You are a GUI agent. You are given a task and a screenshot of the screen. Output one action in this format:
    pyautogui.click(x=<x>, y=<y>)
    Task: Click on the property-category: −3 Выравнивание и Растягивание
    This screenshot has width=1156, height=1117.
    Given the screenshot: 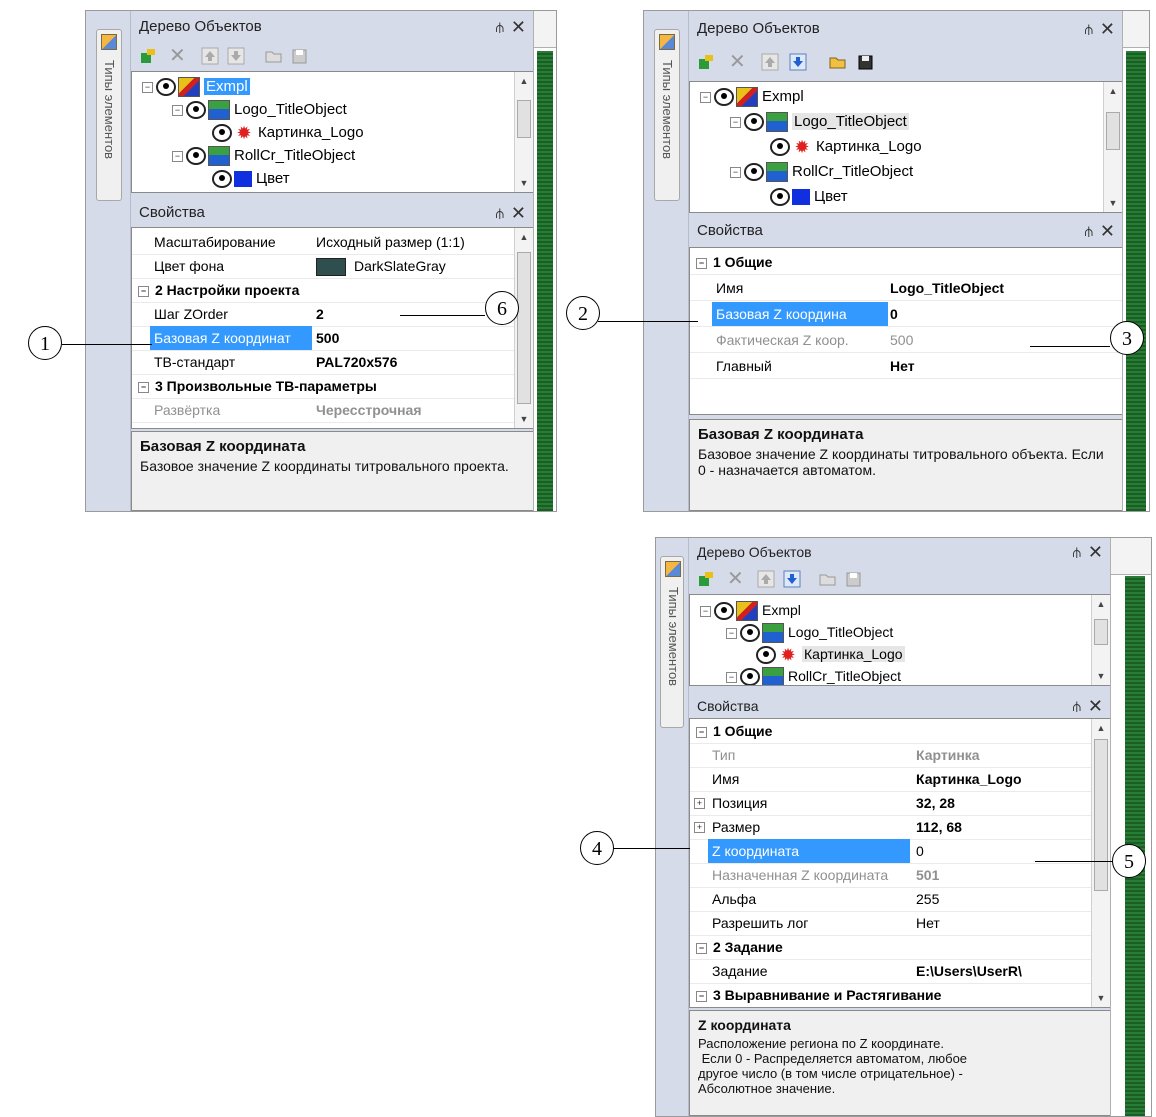 What is the action you would take?
    pyautogui.click(x=891, y=995)
    